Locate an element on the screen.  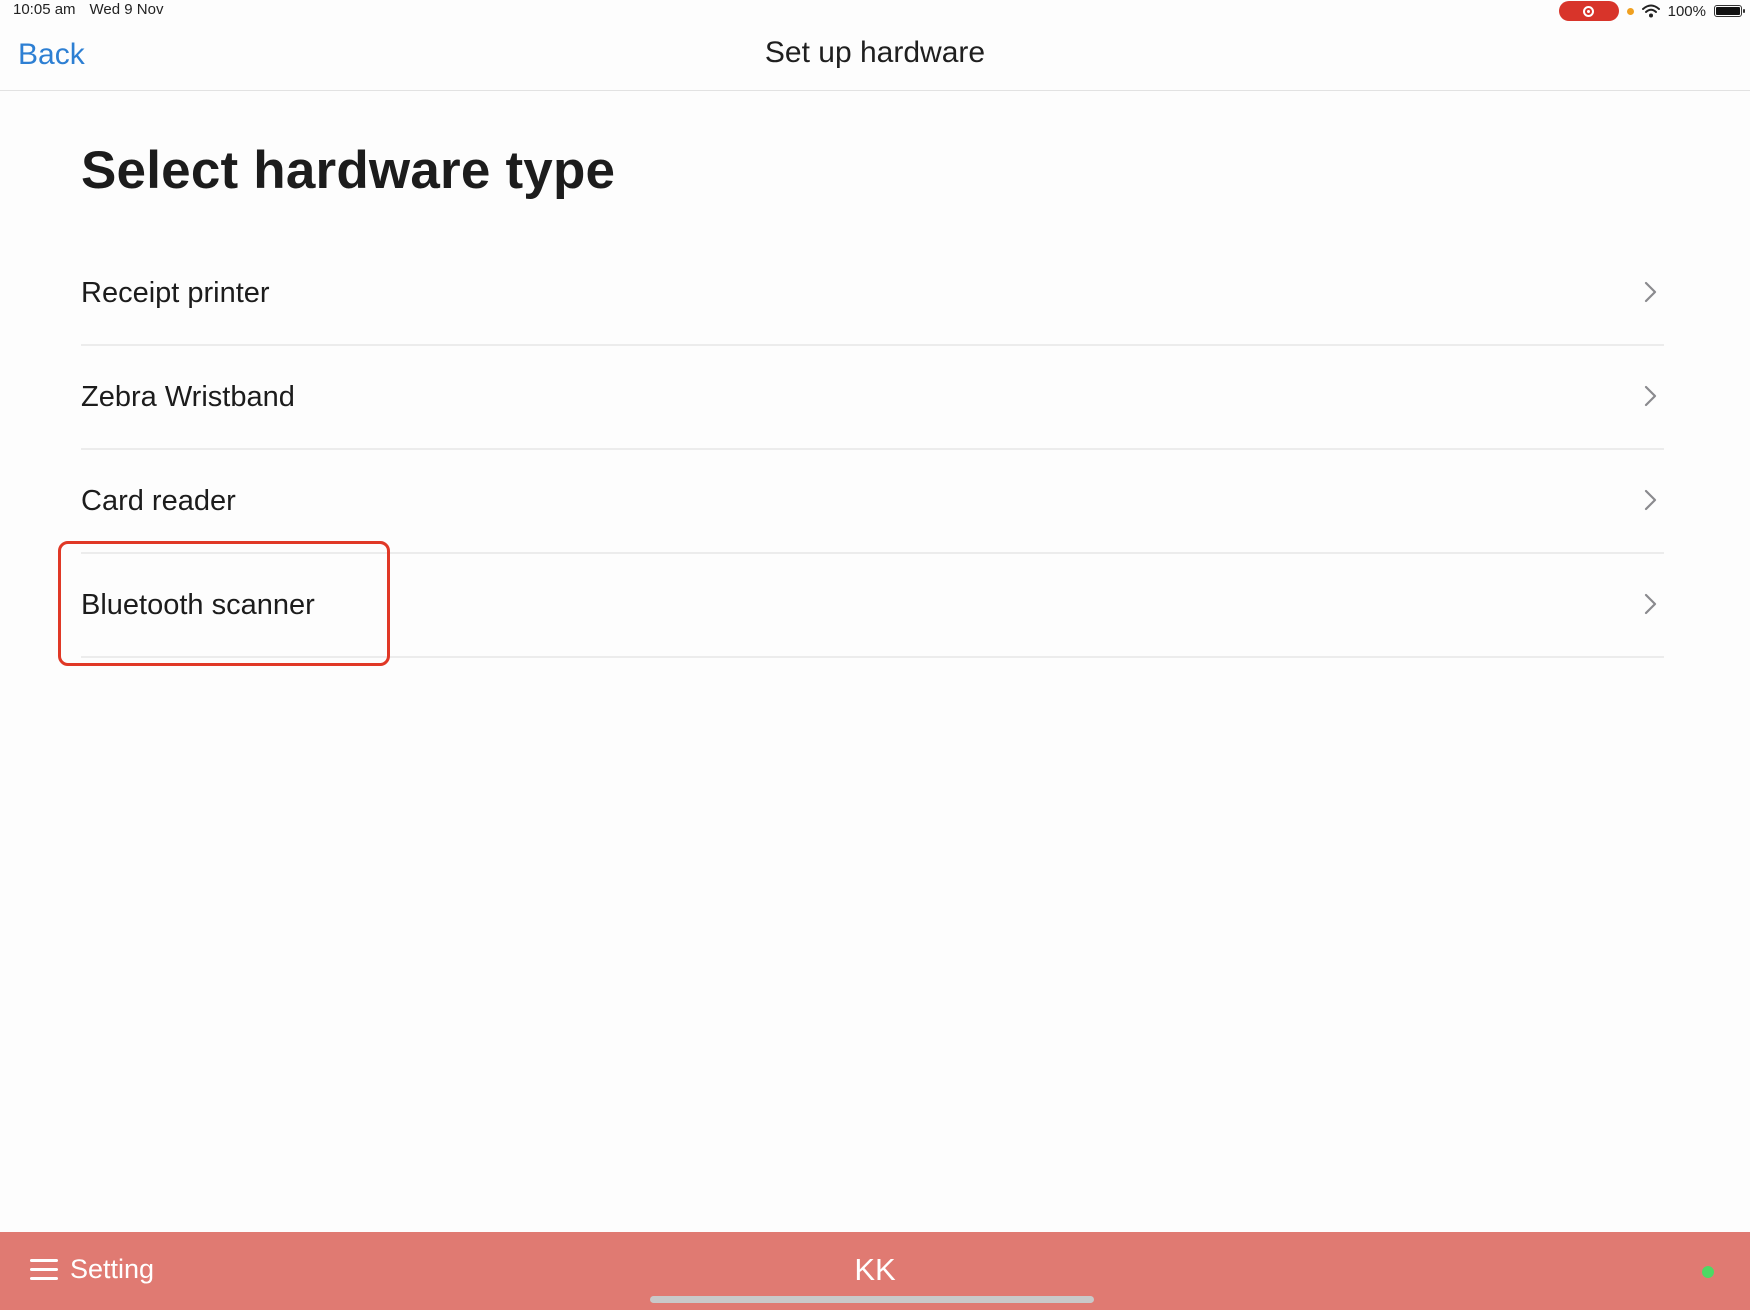
status-date: Wed 9 Nov is located at coordinates (126, 9).